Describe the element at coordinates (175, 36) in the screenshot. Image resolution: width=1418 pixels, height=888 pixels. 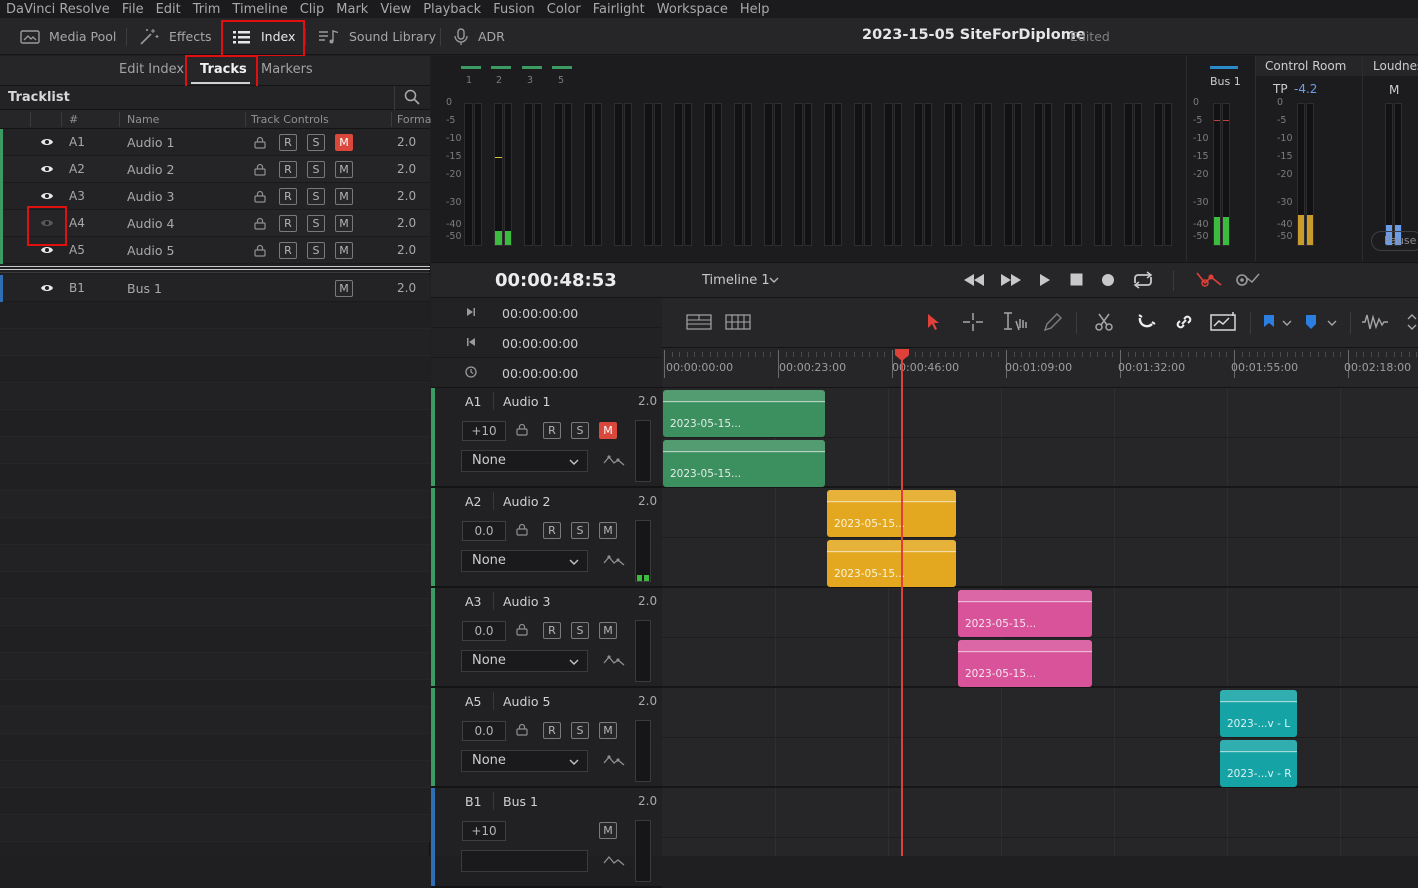
I see `effects-button: Effects` at that location.